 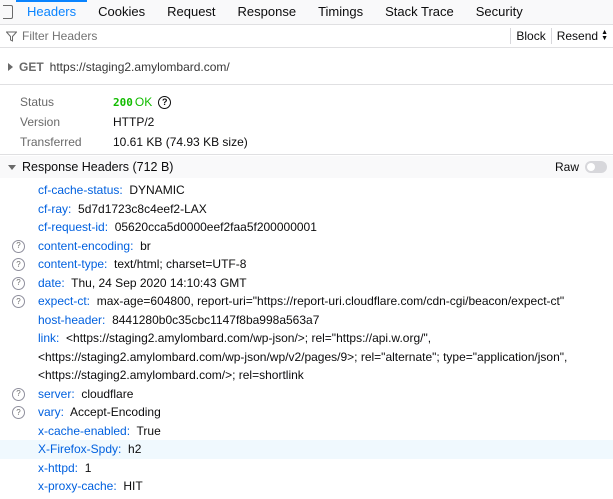 What do you see at coordinates (135, 449) in the screenshot?
I see `header-value: h2` at bounding box center [135, 449].